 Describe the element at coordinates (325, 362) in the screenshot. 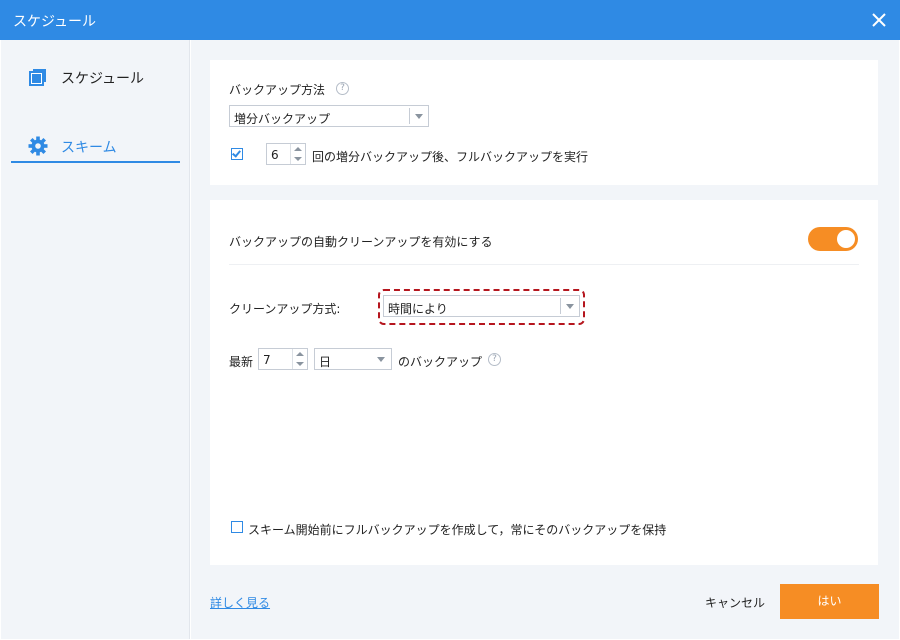

I see `time-unit-value: 日` at that location.